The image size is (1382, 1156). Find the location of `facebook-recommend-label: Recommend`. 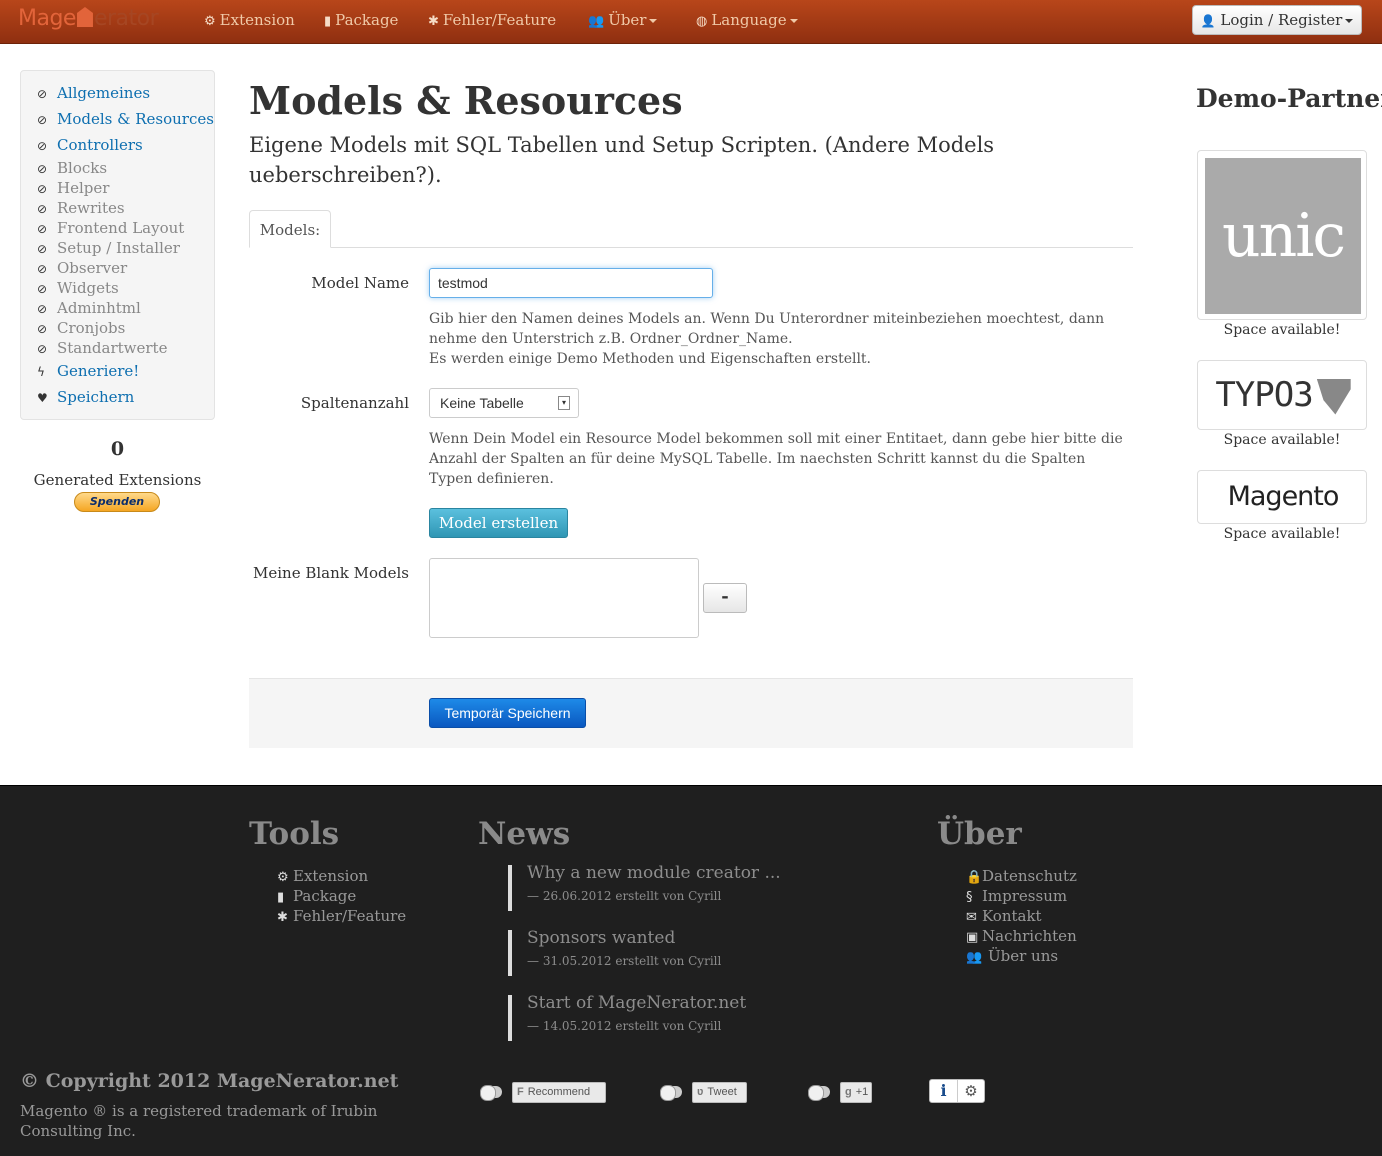

facebook-recommend-label: Recommend is located at coordinates (559, 1092).